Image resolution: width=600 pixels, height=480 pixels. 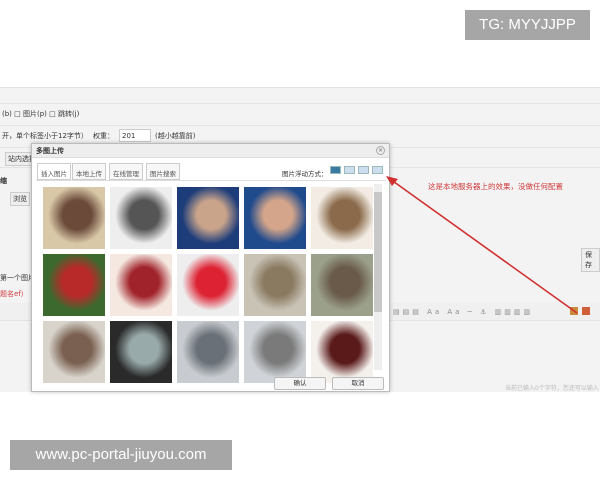 I want to click on arrow-head, so click(x=392, y=181).